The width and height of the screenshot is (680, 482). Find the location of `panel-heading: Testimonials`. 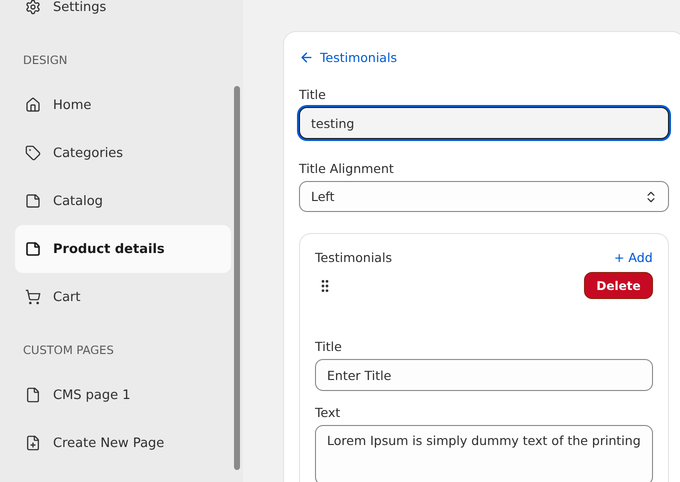

panel-heading: Testimonials is located at coordinates (353, 257).